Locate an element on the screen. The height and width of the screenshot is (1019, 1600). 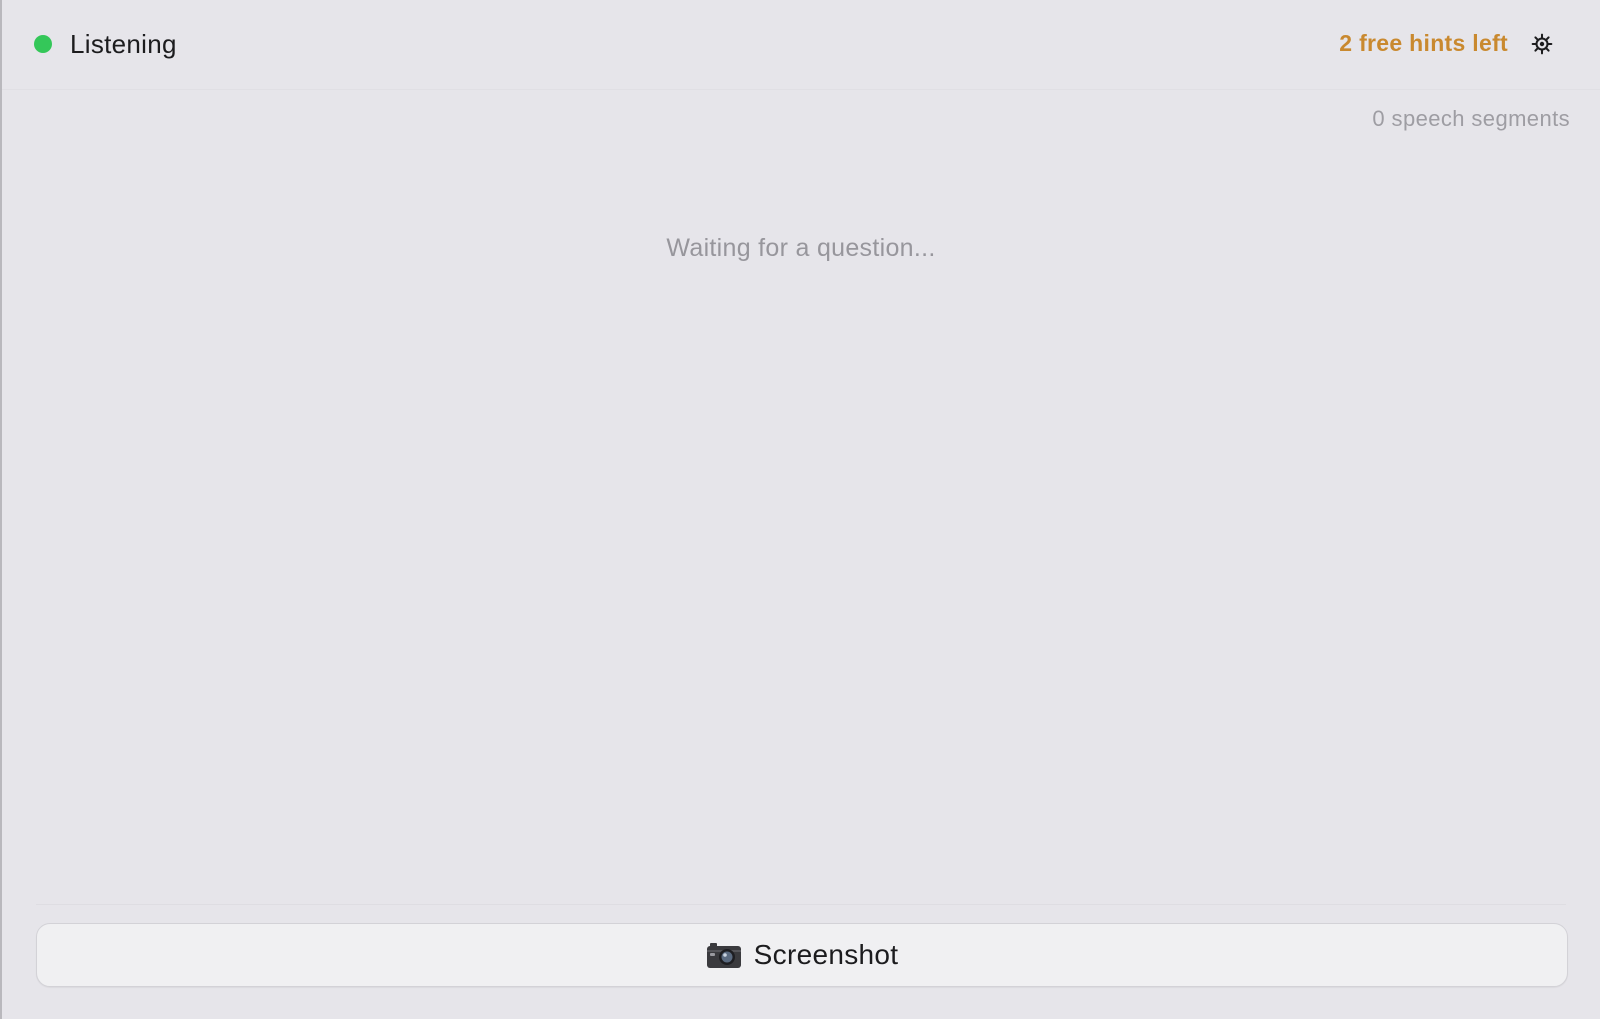
settings-button is located at coordinates (1542, 44).